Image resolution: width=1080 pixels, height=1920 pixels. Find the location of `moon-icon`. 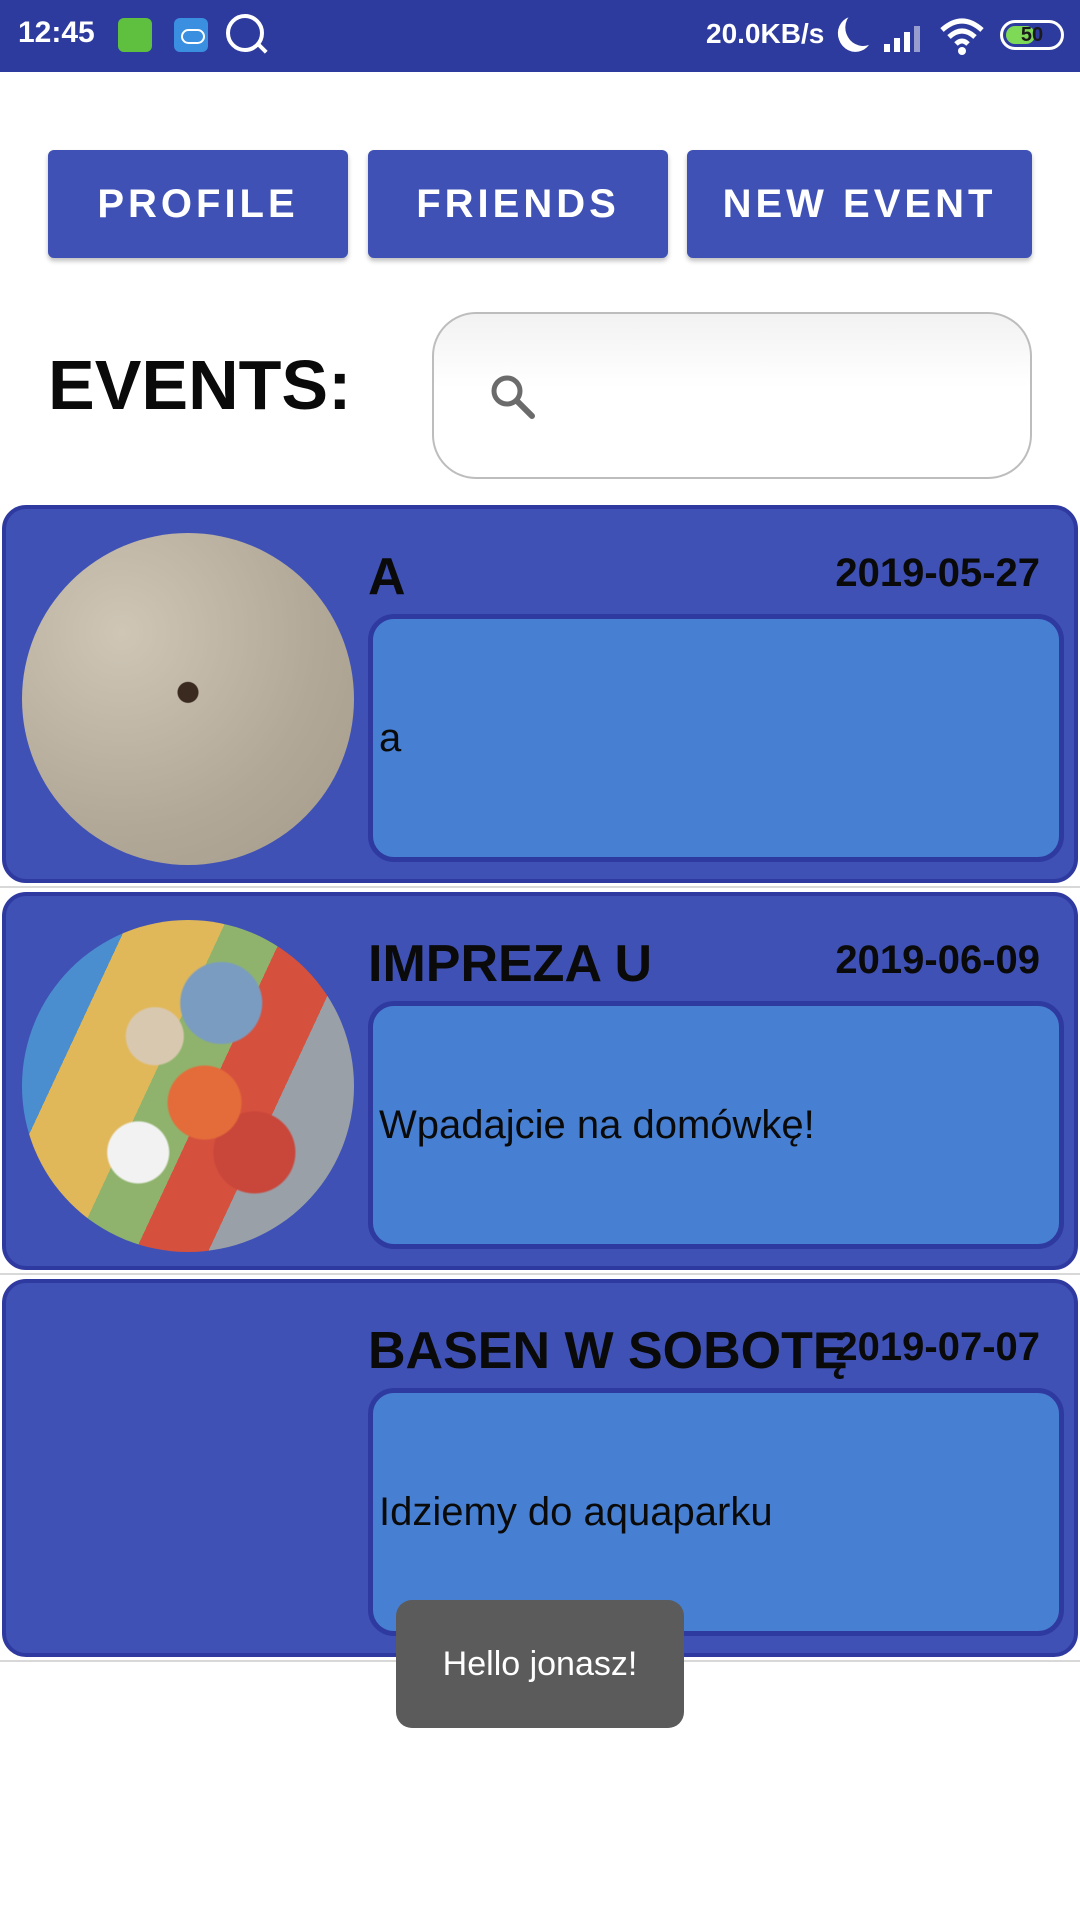

moon-icon is located at coordinates (855, 33).